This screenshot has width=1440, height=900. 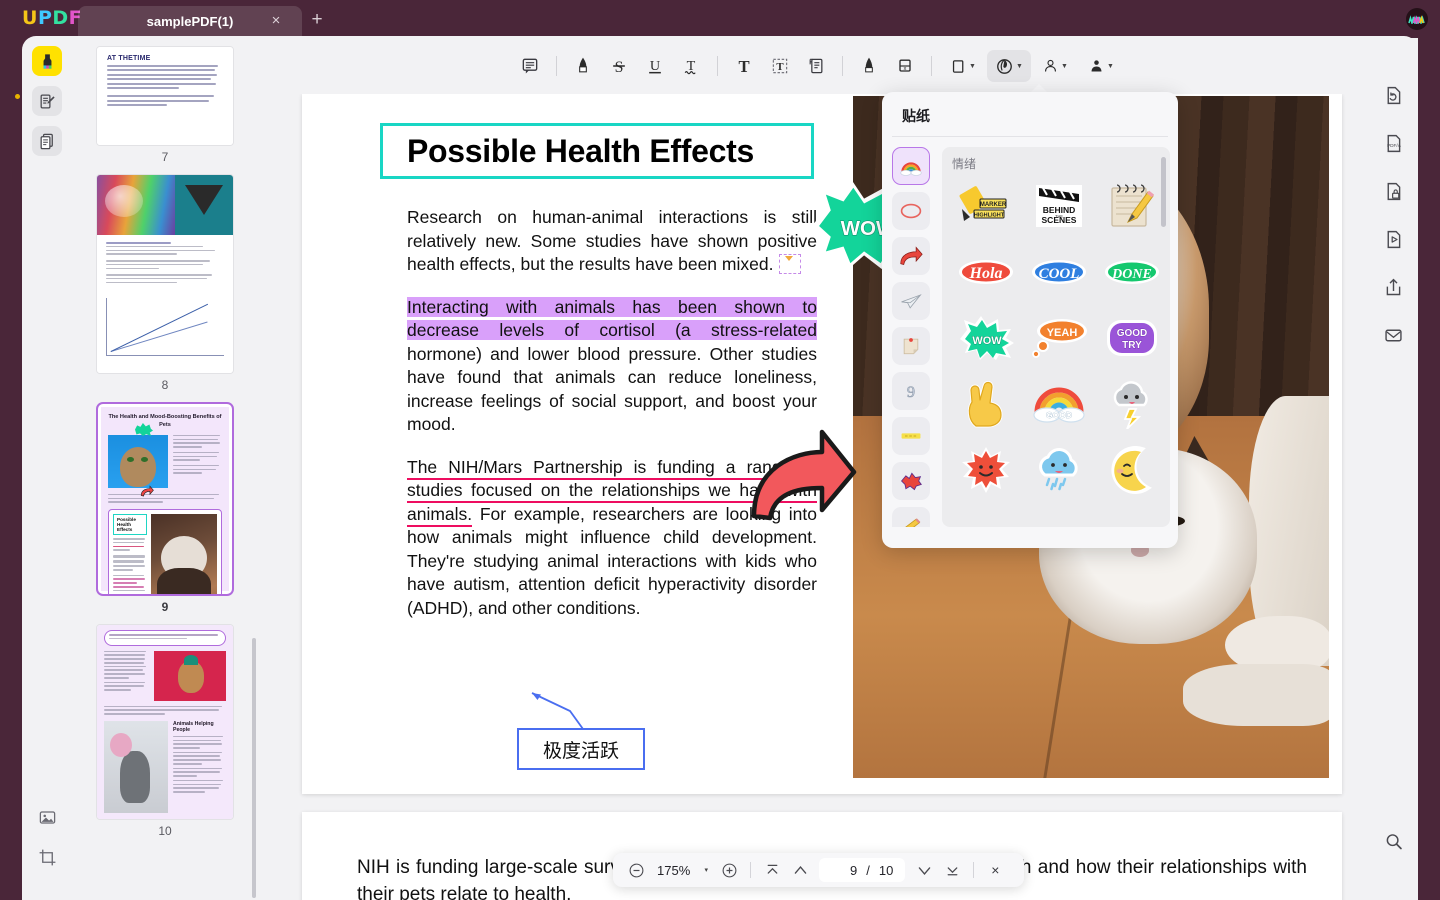 I want to click on sidebar-item-protect, so click(x=1393, y=191).